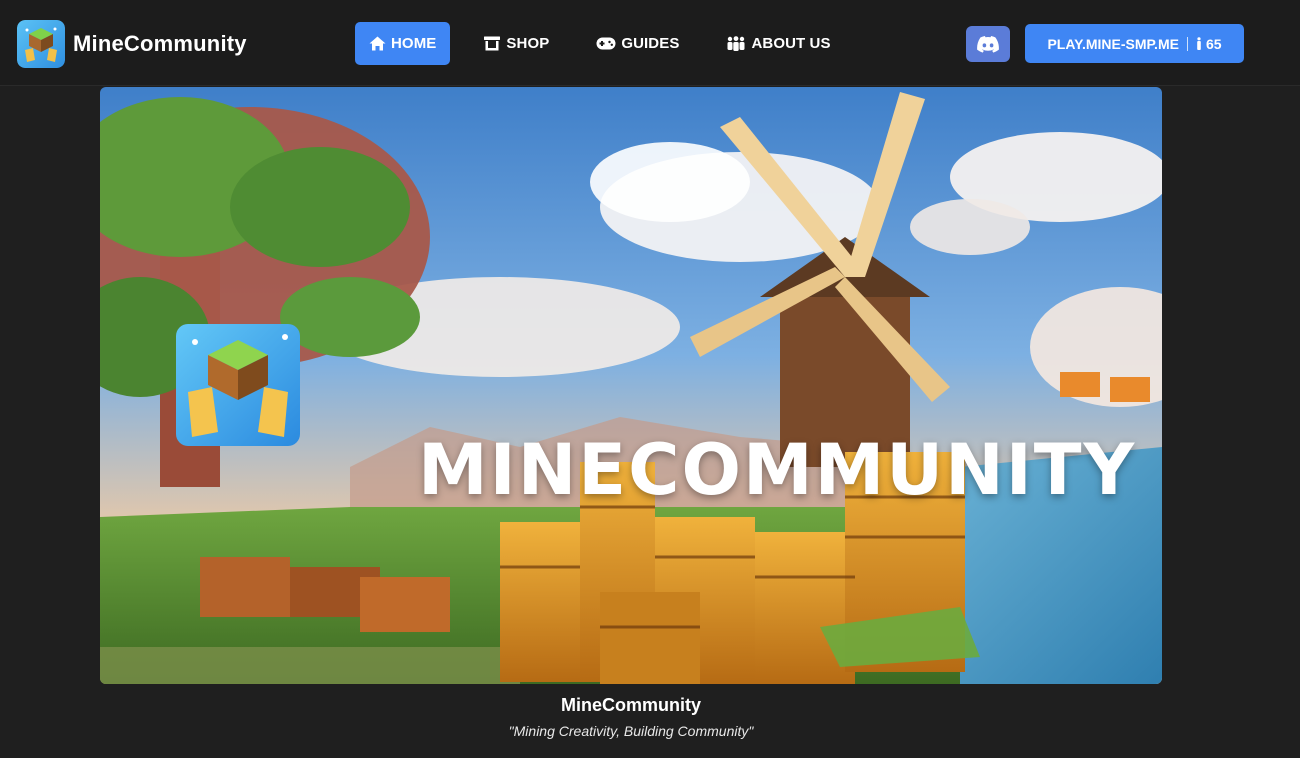  I want to click on player-count: 65, so click(1209, 44).